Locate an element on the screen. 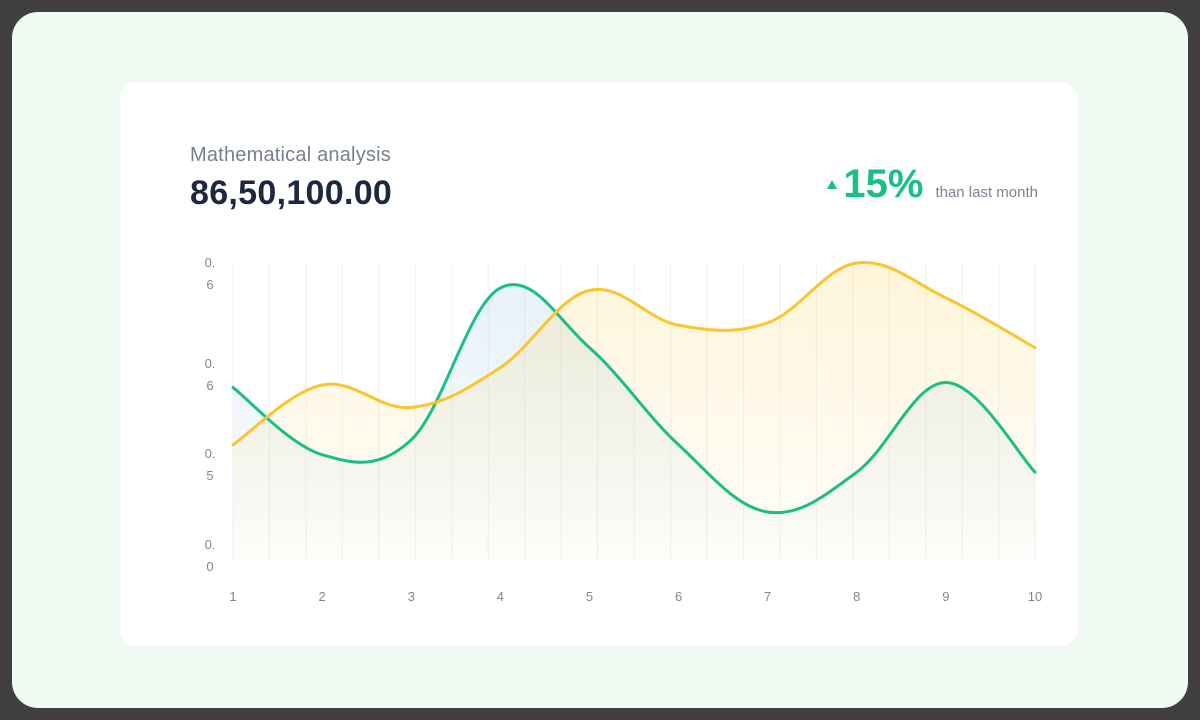  x-tick-label: 6 is located at coordinates (678, 596).